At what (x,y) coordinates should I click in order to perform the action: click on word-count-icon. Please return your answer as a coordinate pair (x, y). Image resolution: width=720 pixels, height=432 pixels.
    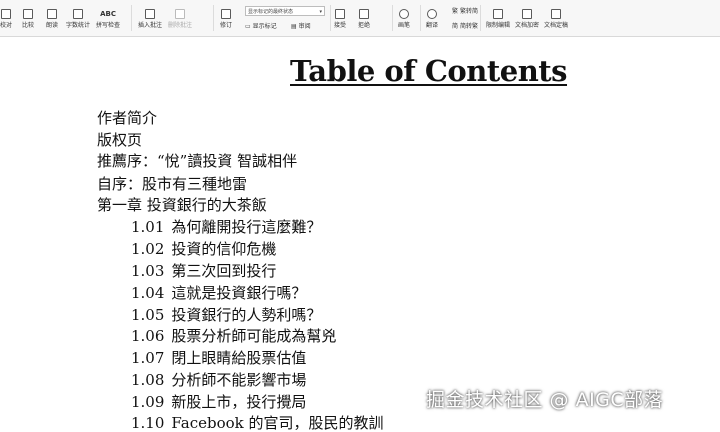
    Looking at the image, I should click on (78, 14).